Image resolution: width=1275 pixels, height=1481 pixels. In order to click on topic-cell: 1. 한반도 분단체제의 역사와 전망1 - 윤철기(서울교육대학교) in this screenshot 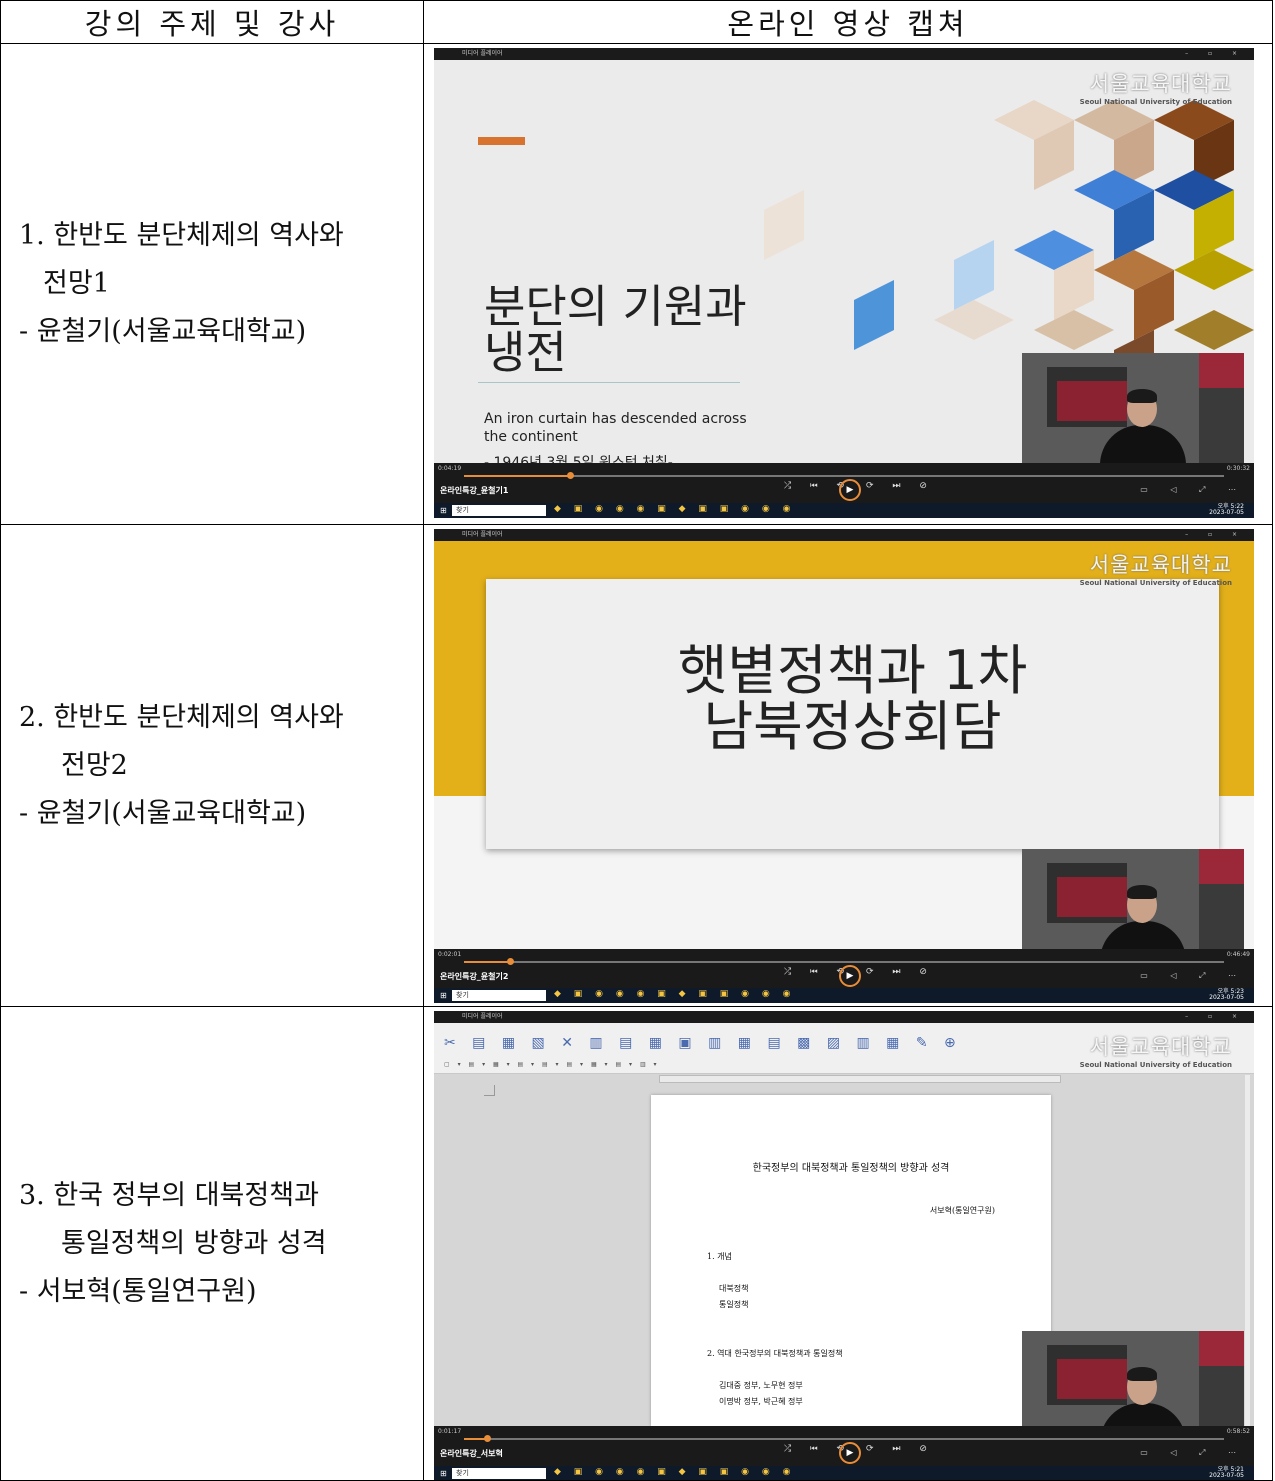, I will do `click(212, 284)`.